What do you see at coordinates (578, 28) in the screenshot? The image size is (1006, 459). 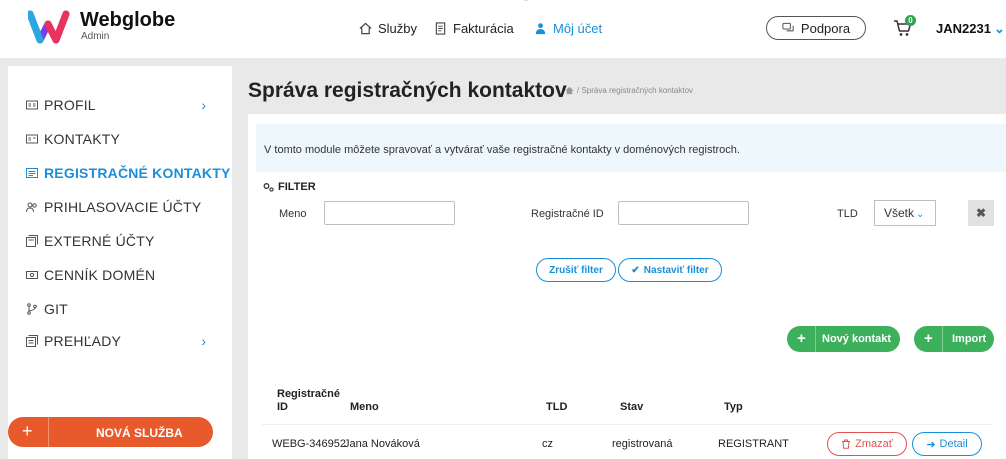 I see `nav-my-account-label: Môj účet` at bounding box center [578, 28].